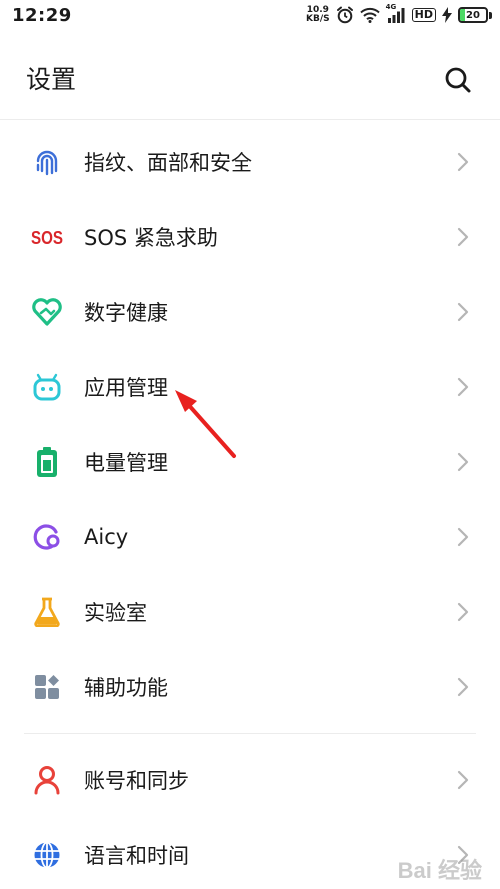 This screenshot has height=889, width=500. What do you see at coordinates (250, 779) in the screenshot?
I see `settings-item-account: 账号和同步` at bounding box center [250, 779].